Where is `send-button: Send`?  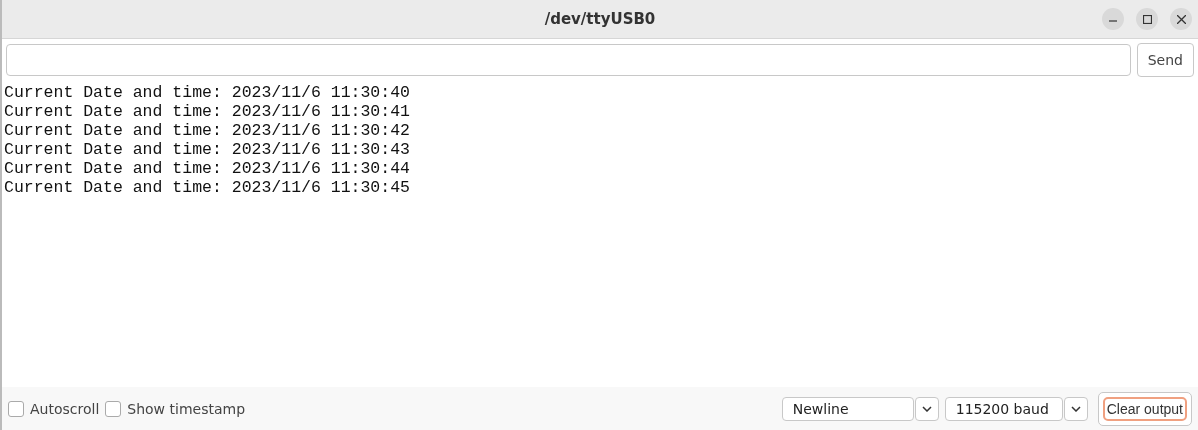 send-button: Send is located at coordinates (1165, 60).